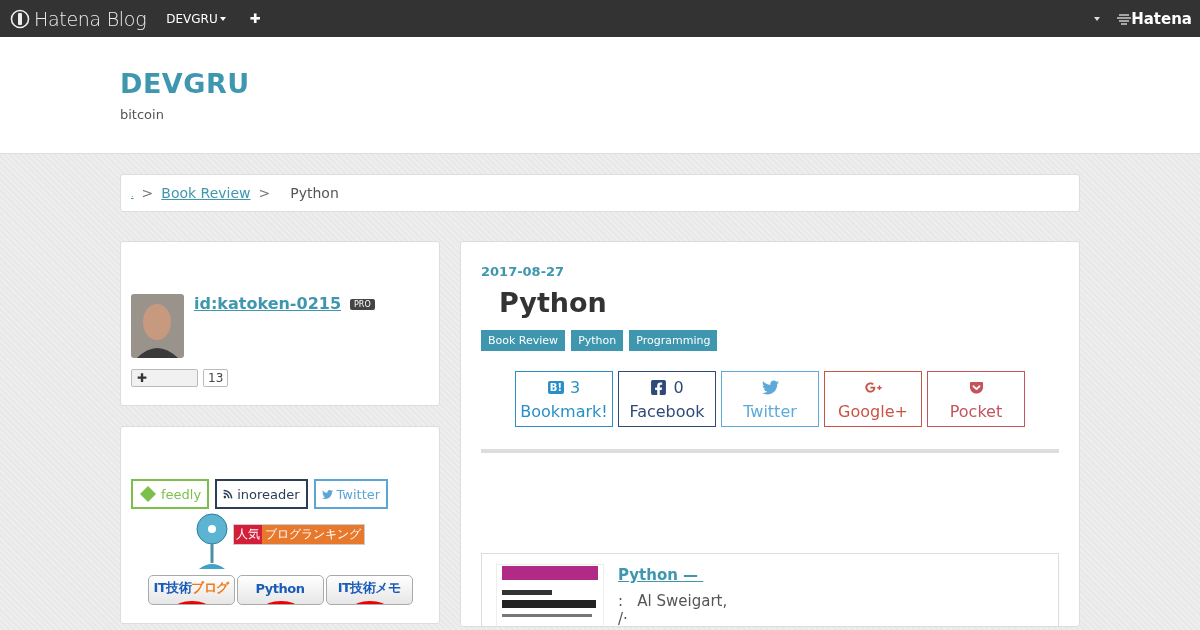  Describe the element at coordinates (255, 18) in the screenshot. I see `add-button: ✚` at that location.